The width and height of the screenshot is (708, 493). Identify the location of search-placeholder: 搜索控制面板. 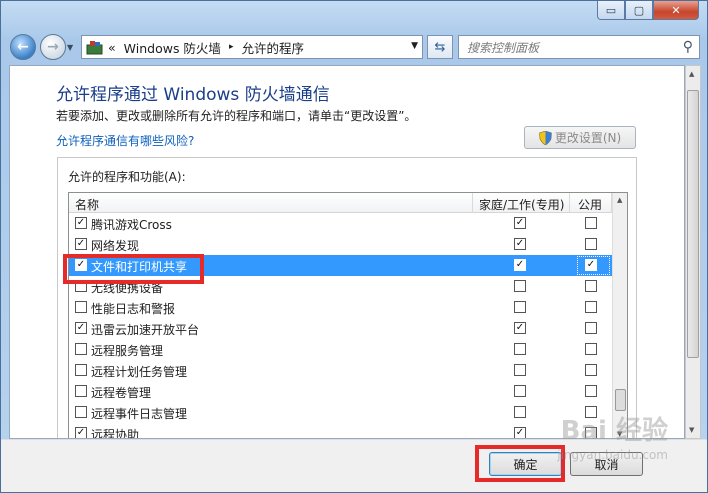
(503, 47).